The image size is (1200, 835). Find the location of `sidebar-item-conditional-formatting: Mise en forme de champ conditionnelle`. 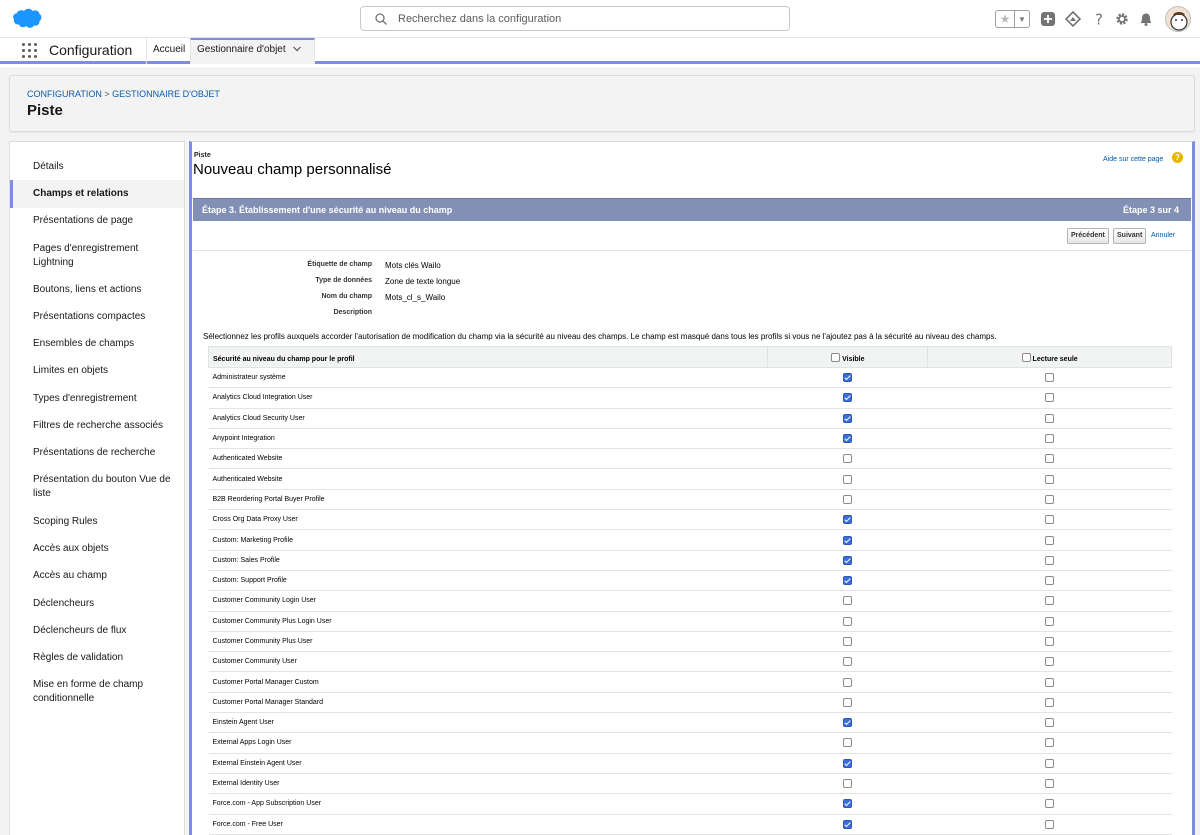

sidebar-item-conditional-formatting: Mise en forme de champ conditionnelle is located at coordinates (97, 692).